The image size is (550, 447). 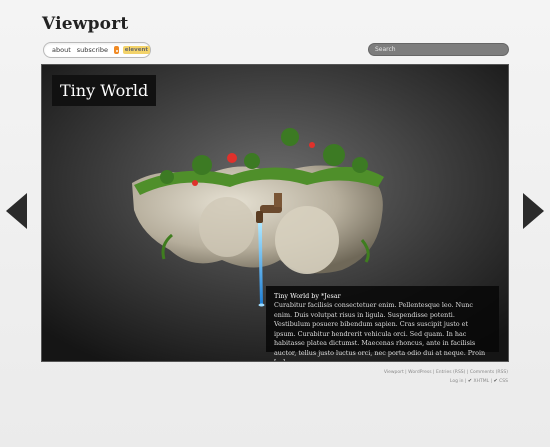 What do you see at coordinates (16, 211) in the screenshot?
I see `previous-arrow-icon` at bounding box center [16, 211].